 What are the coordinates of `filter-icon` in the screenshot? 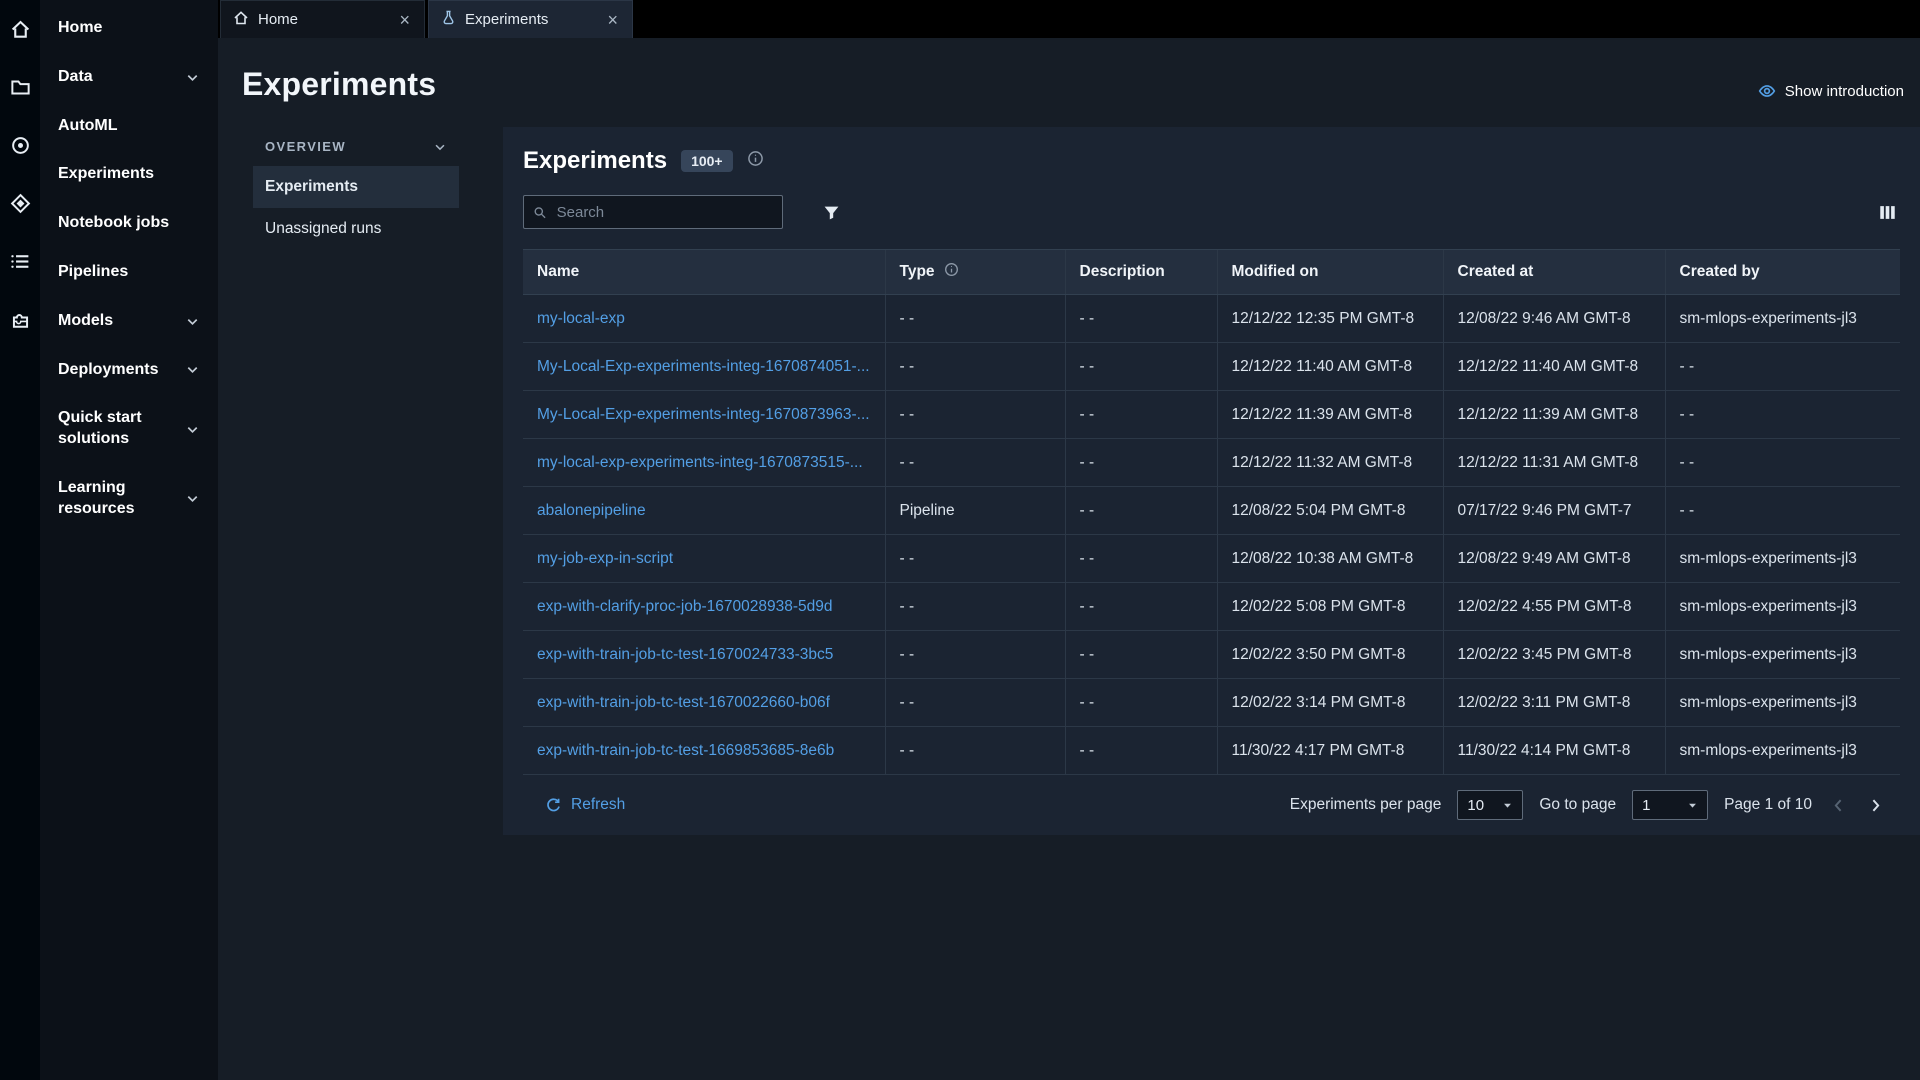 It's located at (831, 212).